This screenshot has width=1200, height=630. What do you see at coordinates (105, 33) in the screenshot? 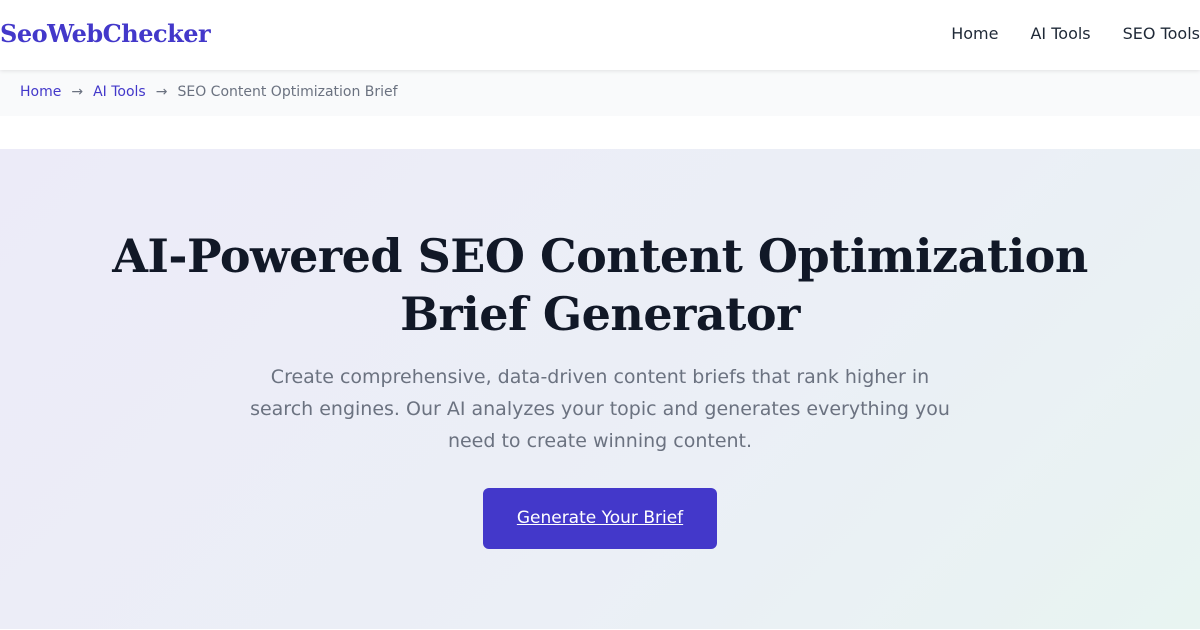
I see `site-logo: SeoWebChecker` at bounding box center [105, 33].